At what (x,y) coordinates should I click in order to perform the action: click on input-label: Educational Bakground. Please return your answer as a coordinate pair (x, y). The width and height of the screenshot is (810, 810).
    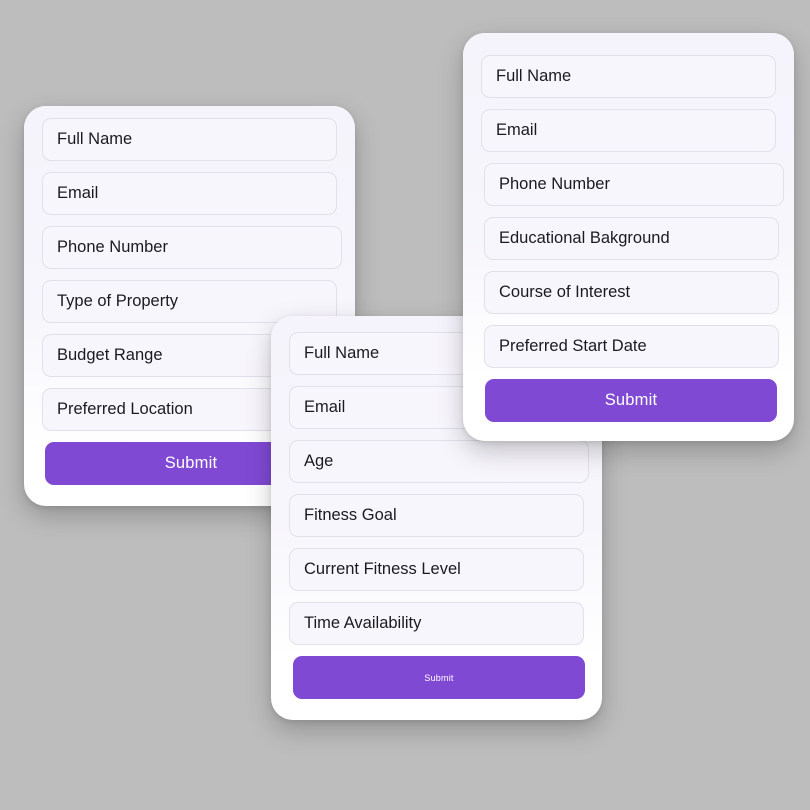
    Looking at the image, I should click on (584, 238).